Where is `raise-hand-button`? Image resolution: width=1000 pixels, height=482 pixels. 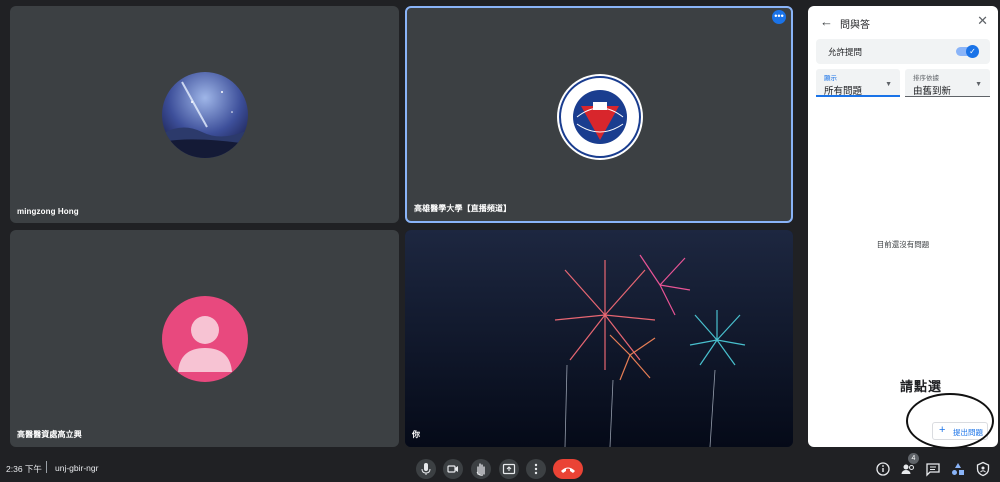 raise-hand-button is located at coordinates (481, 469).